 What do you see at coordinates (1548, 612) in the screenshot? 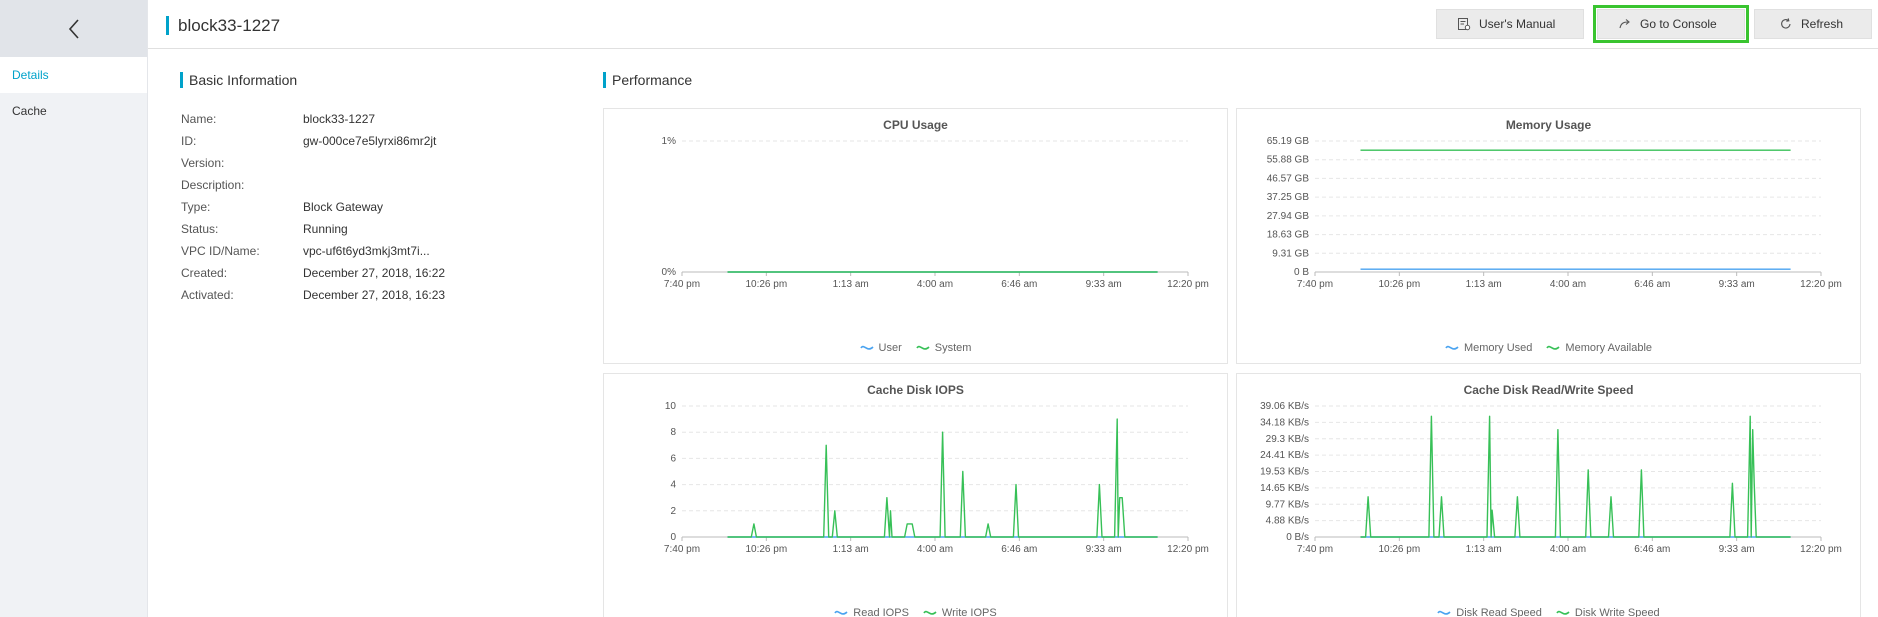
I see `chart-legend: Disk Read Speed Disk Write Speed` at bounding box center [1548, 612].